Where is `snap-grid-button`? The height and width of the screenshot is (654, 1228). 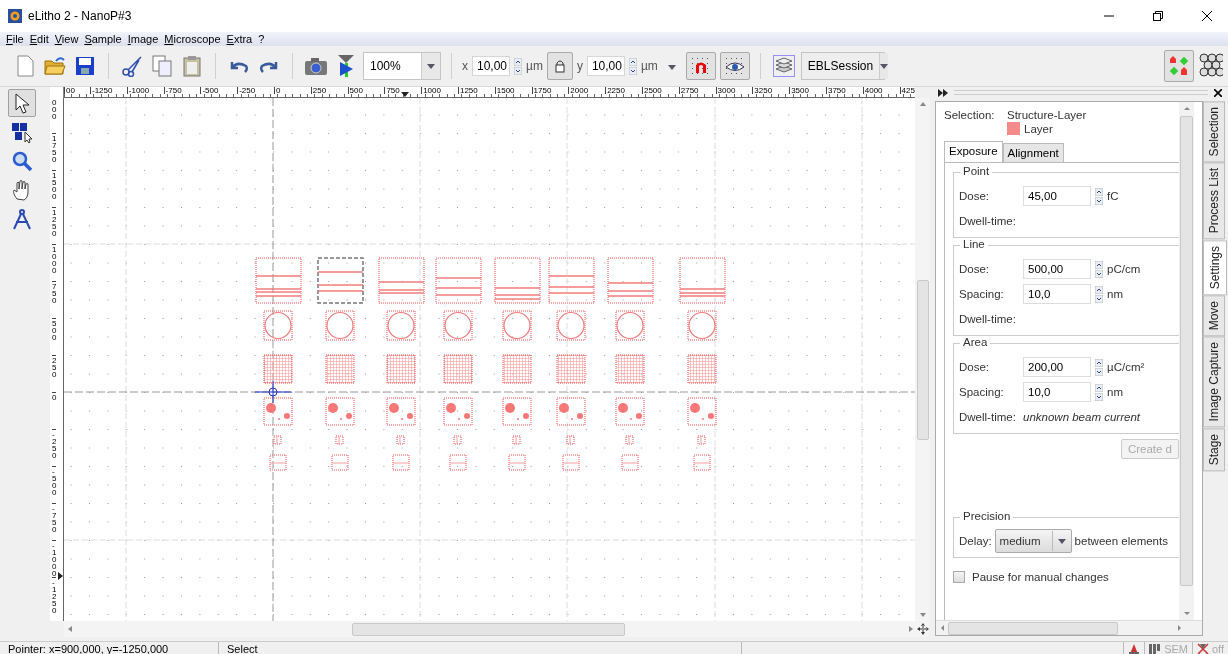 snap-grid-button is located at coordinates (700, 66).